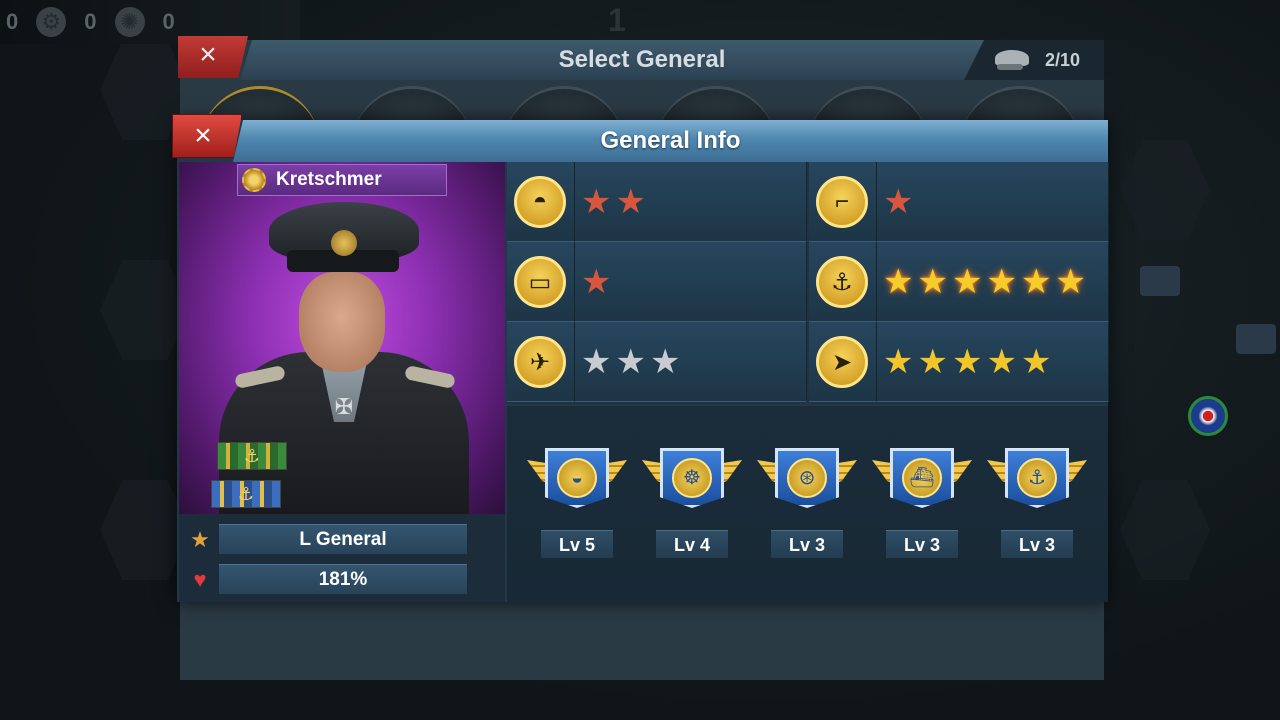 This screenshot has height=720, width=1280. I want to click on health-row: ♥ 181%, so click(330, 579).